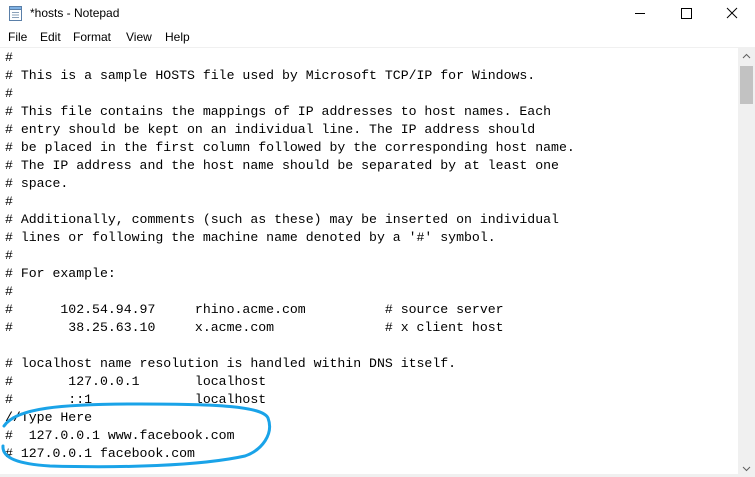 The width and height of the screenshot is (755, 477). What do you see at coordinates (746, 262) in the screenshot?
I see `vertical-scrollbar` at bounding box center [746, 262].